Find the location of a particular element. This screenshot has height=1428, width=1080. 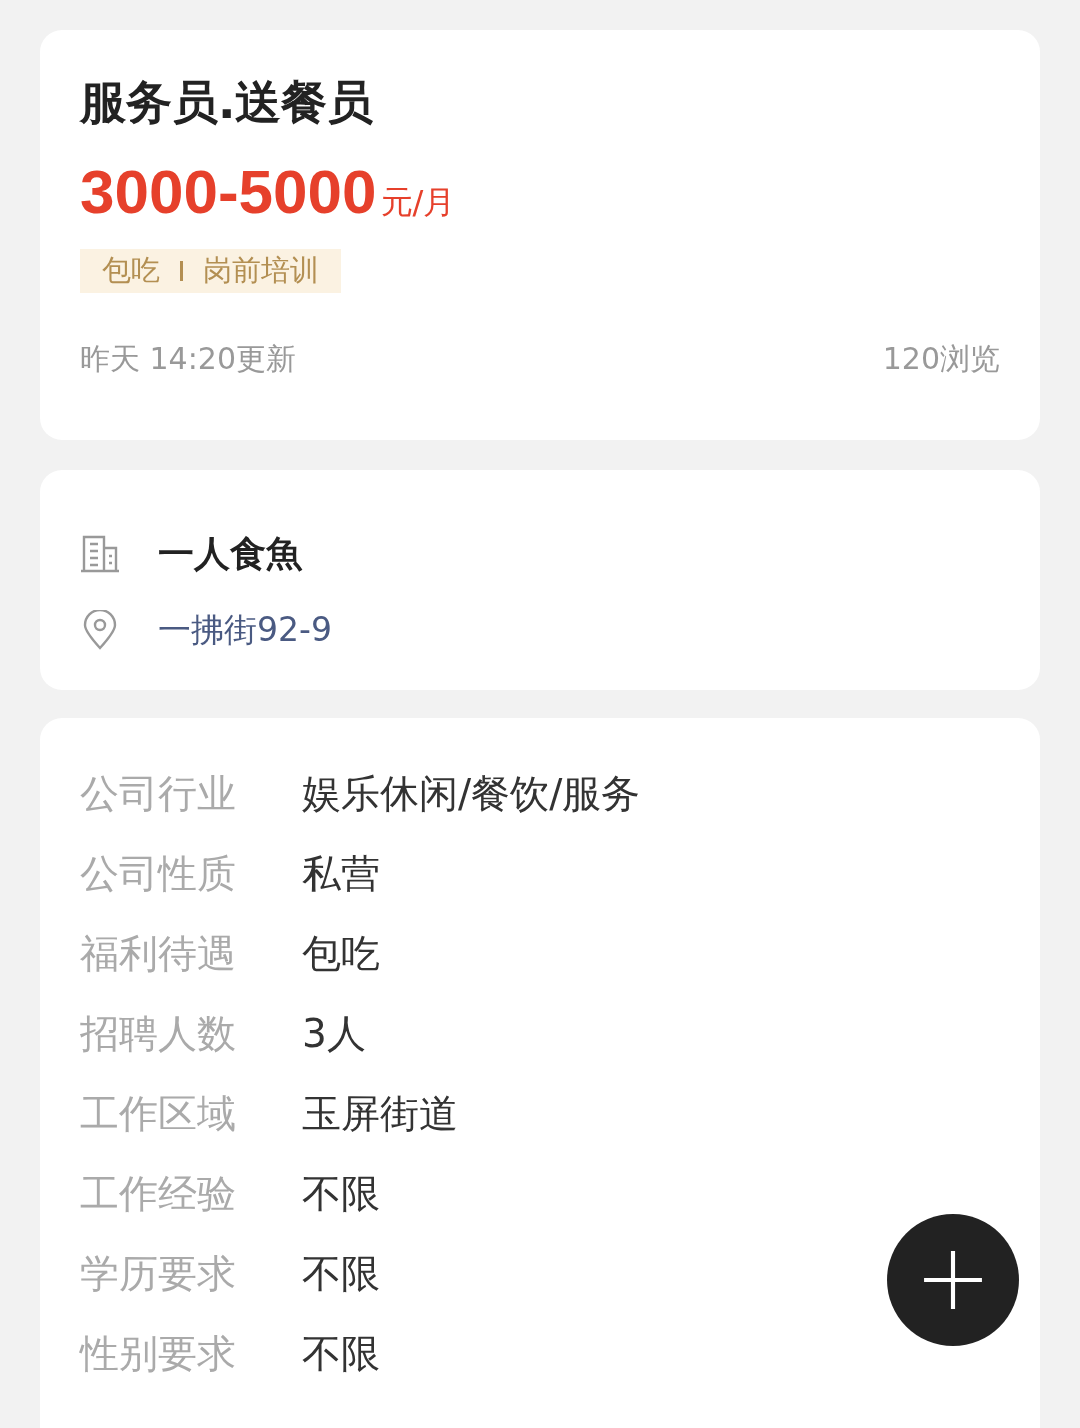

detail-label: 学历要求 is located at coordinates (158, 1274).